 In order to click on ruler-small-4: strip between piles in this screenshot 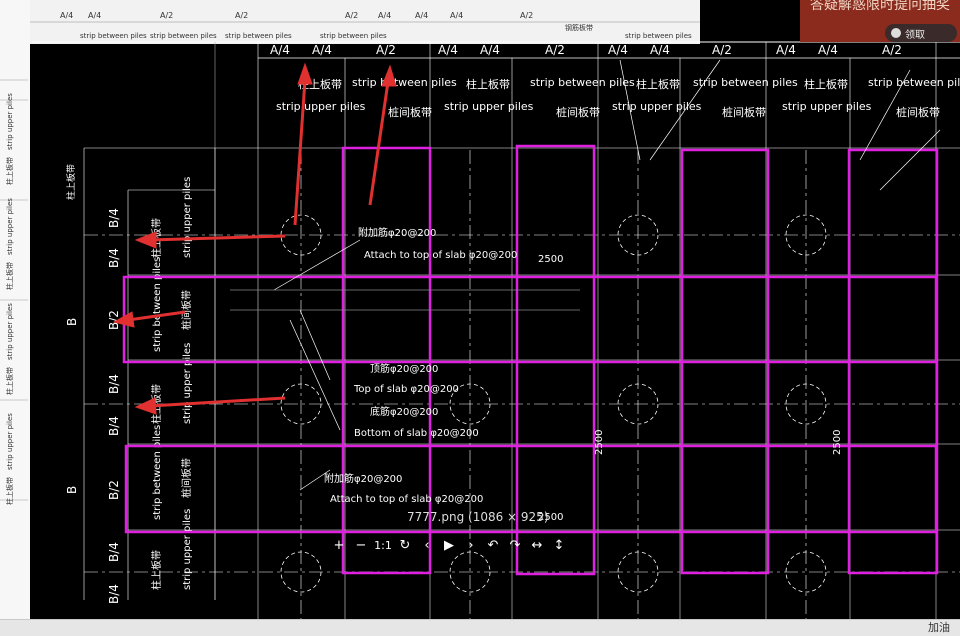, I will do `click(353, 36)`.